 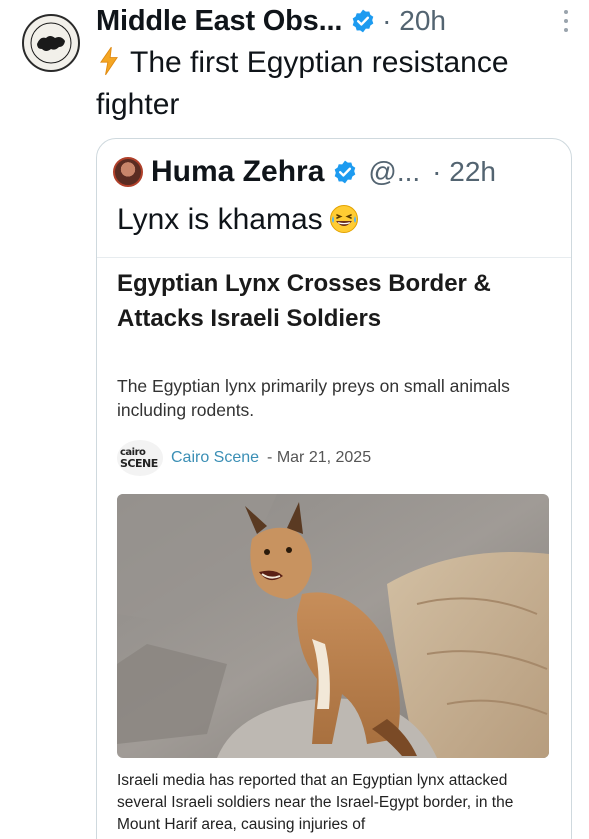 What do you see at coordinates (109, 61) in the screenshot?
I see `lightning-icon` at bounding box center [109, 61].